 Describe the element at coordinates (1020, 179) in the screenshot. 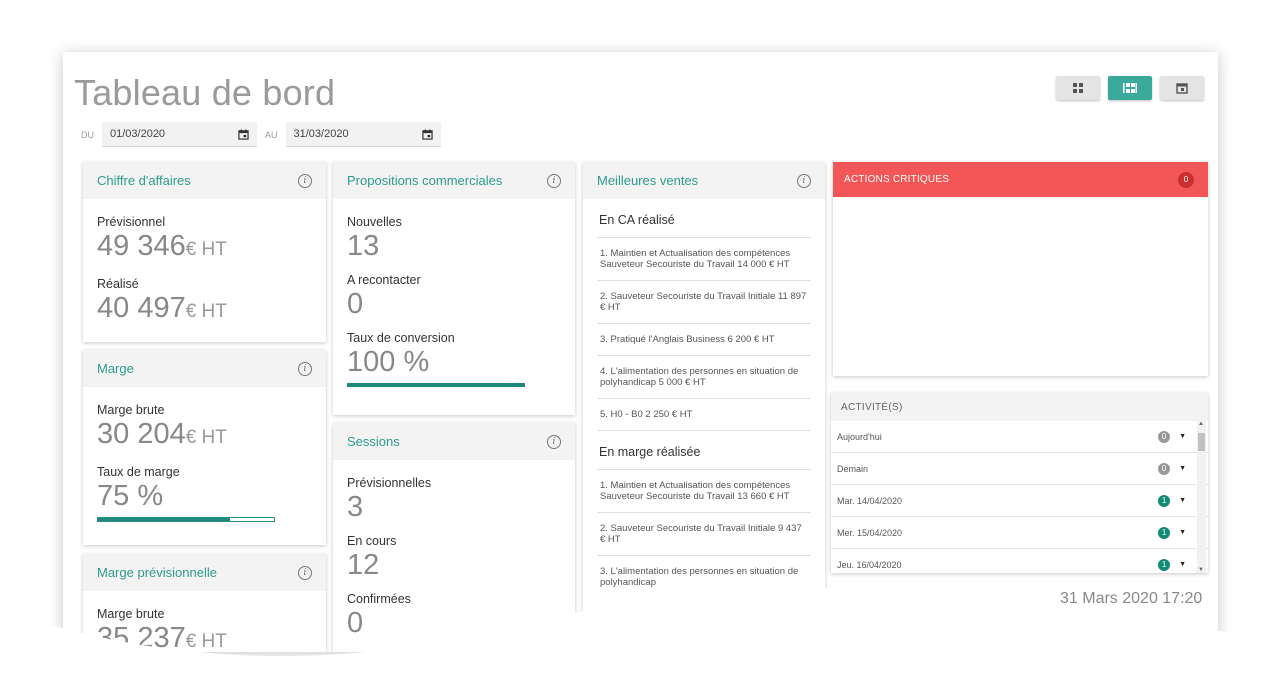

I see `critical-actions-header: ACTIONS CRITIQUES 0` at that location.